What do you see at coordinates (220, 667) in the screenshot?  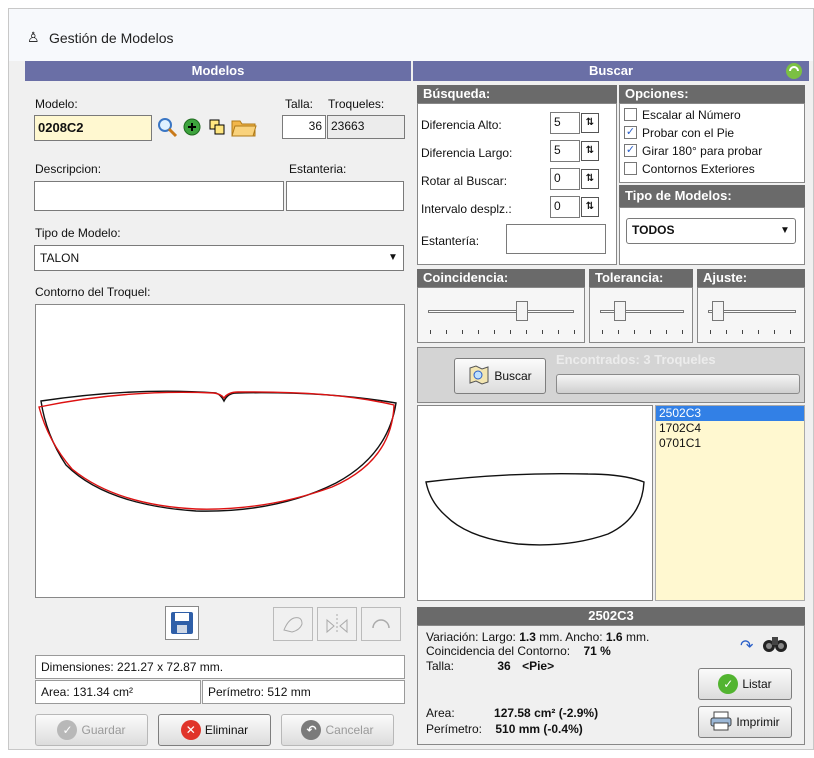 I see `dimensiones-status: Dimensiones: 221.27 x 72.87 mm.` at bounding box center [220, 667].